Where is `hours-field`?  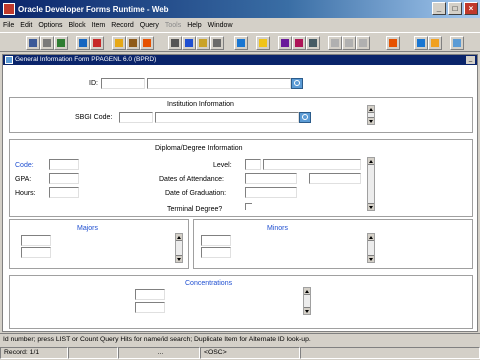
hours-field is located at coordinates (64, 192).